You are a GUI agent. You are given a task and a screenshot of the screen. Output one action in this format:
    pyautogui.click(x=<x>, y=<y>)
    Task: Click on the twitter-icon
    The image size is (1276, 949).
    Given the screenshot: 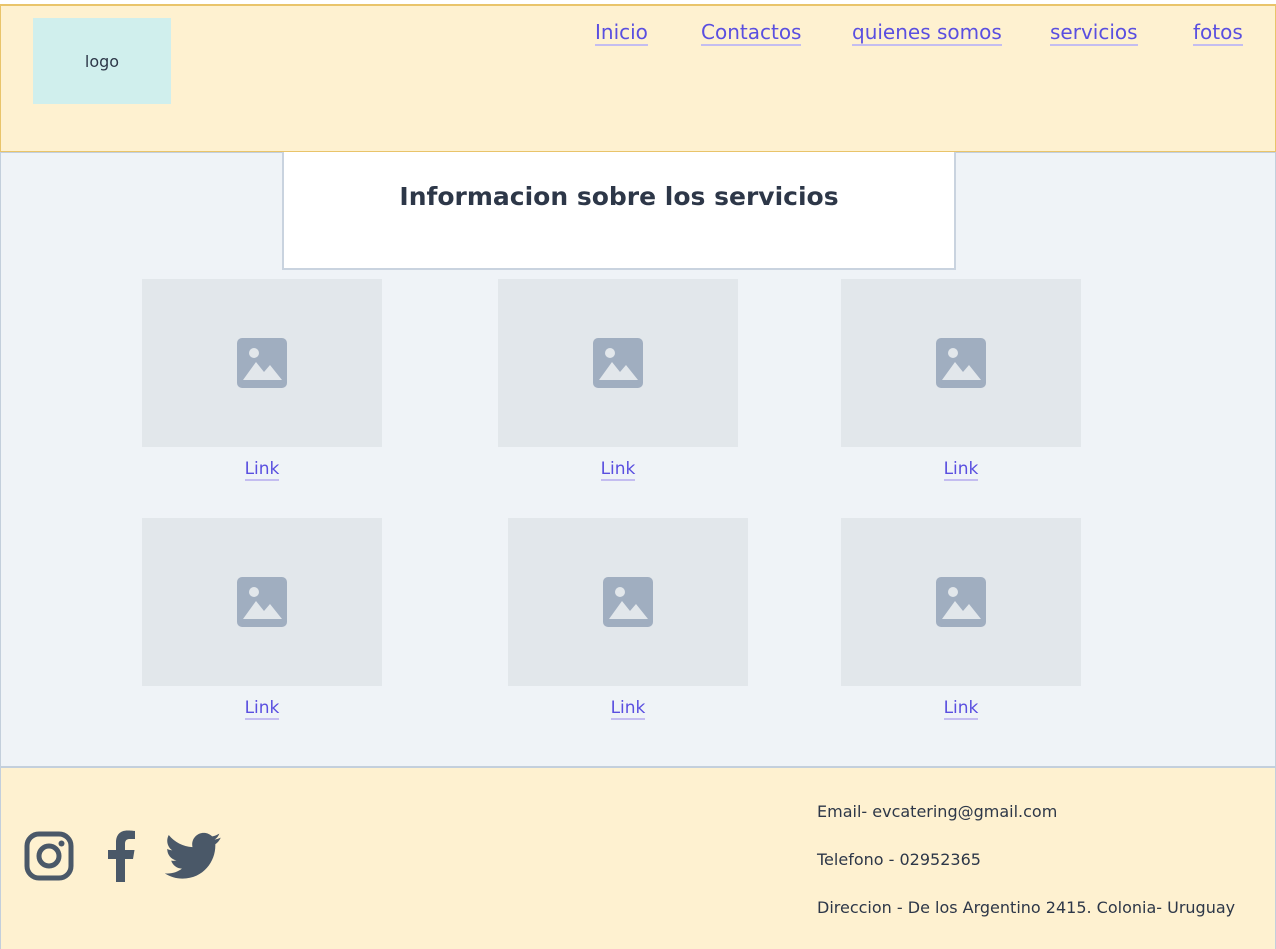 What is the action you would take?
    pyautogui.click(x=192, y=855)
    